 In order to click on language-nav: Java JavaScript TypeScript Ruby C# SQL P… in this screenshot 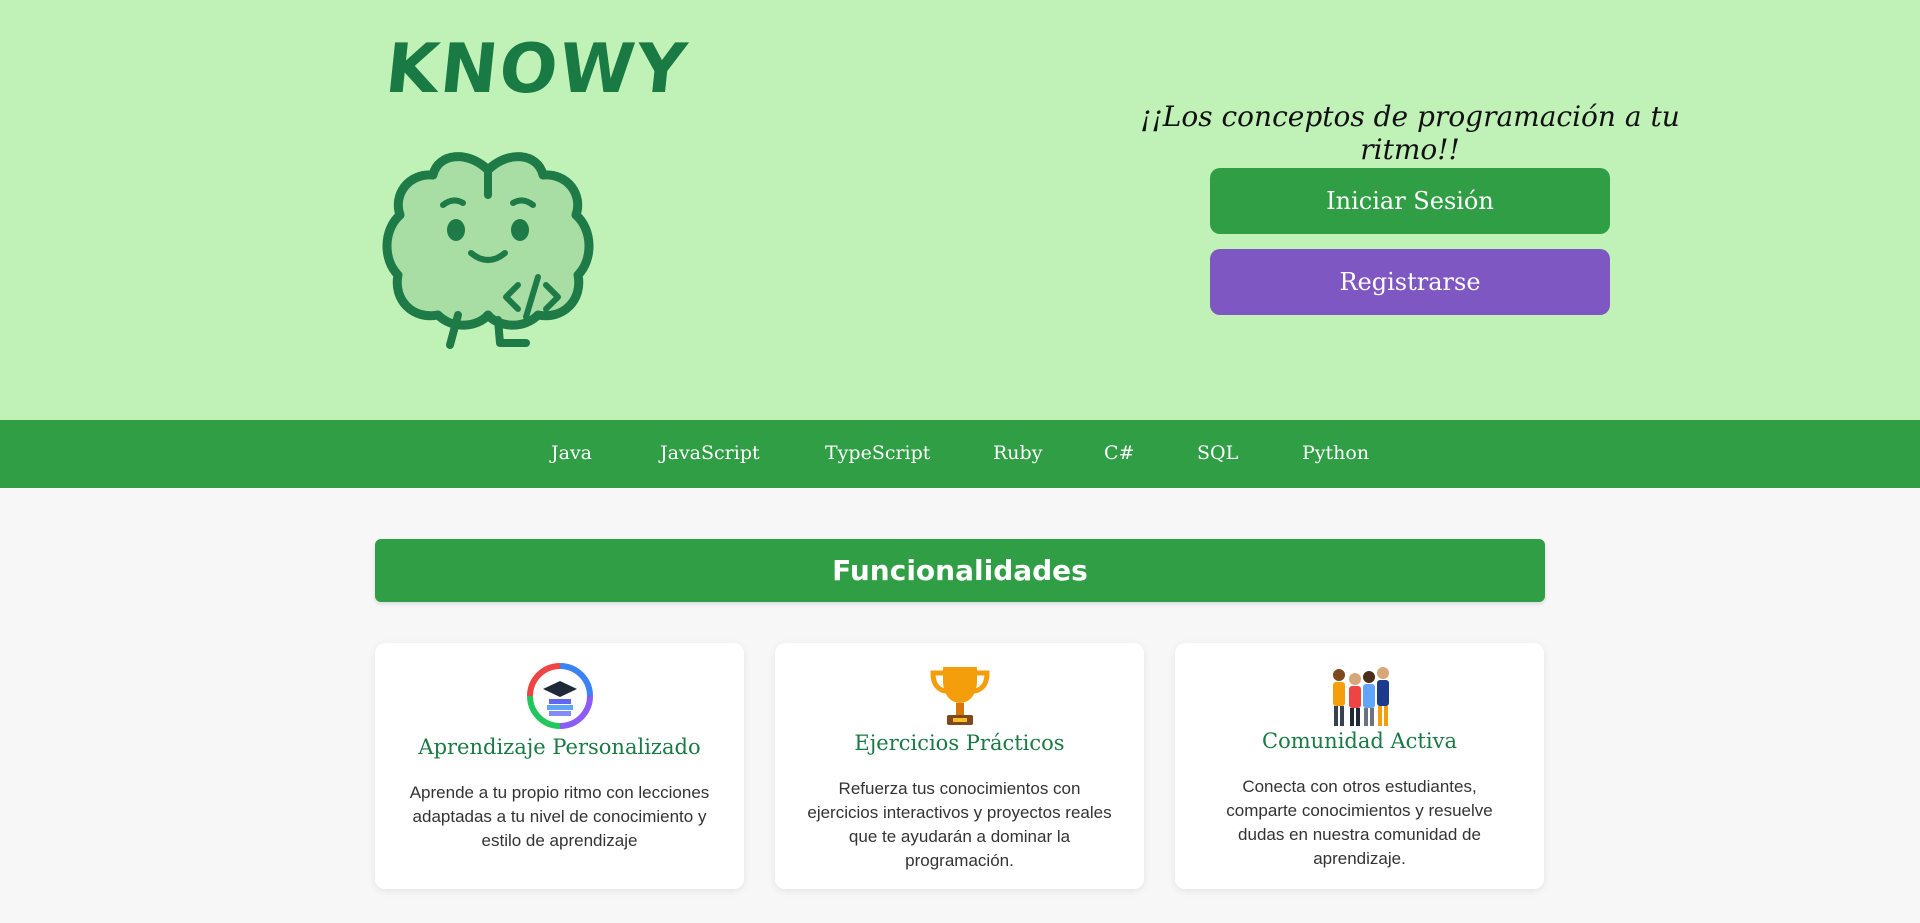, I will do `click(960, 454)`.